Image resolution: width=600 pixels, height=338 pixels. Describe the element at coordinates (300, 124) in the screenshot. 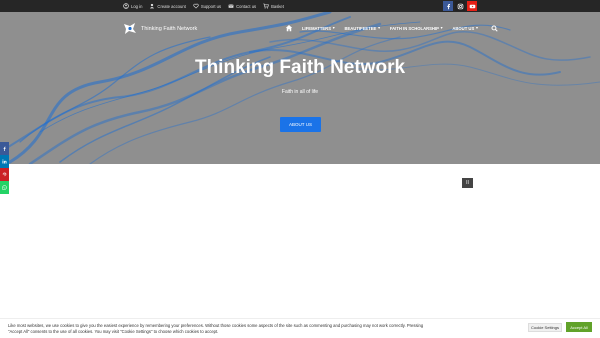

I see `about-us-button: ABOUT US` at that location.